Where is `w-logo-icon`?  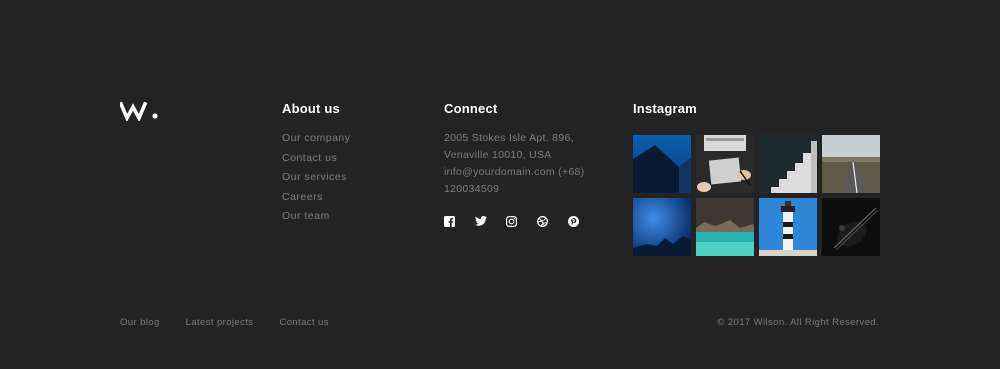
w-logo-icon is located at coordinates (138, 112).